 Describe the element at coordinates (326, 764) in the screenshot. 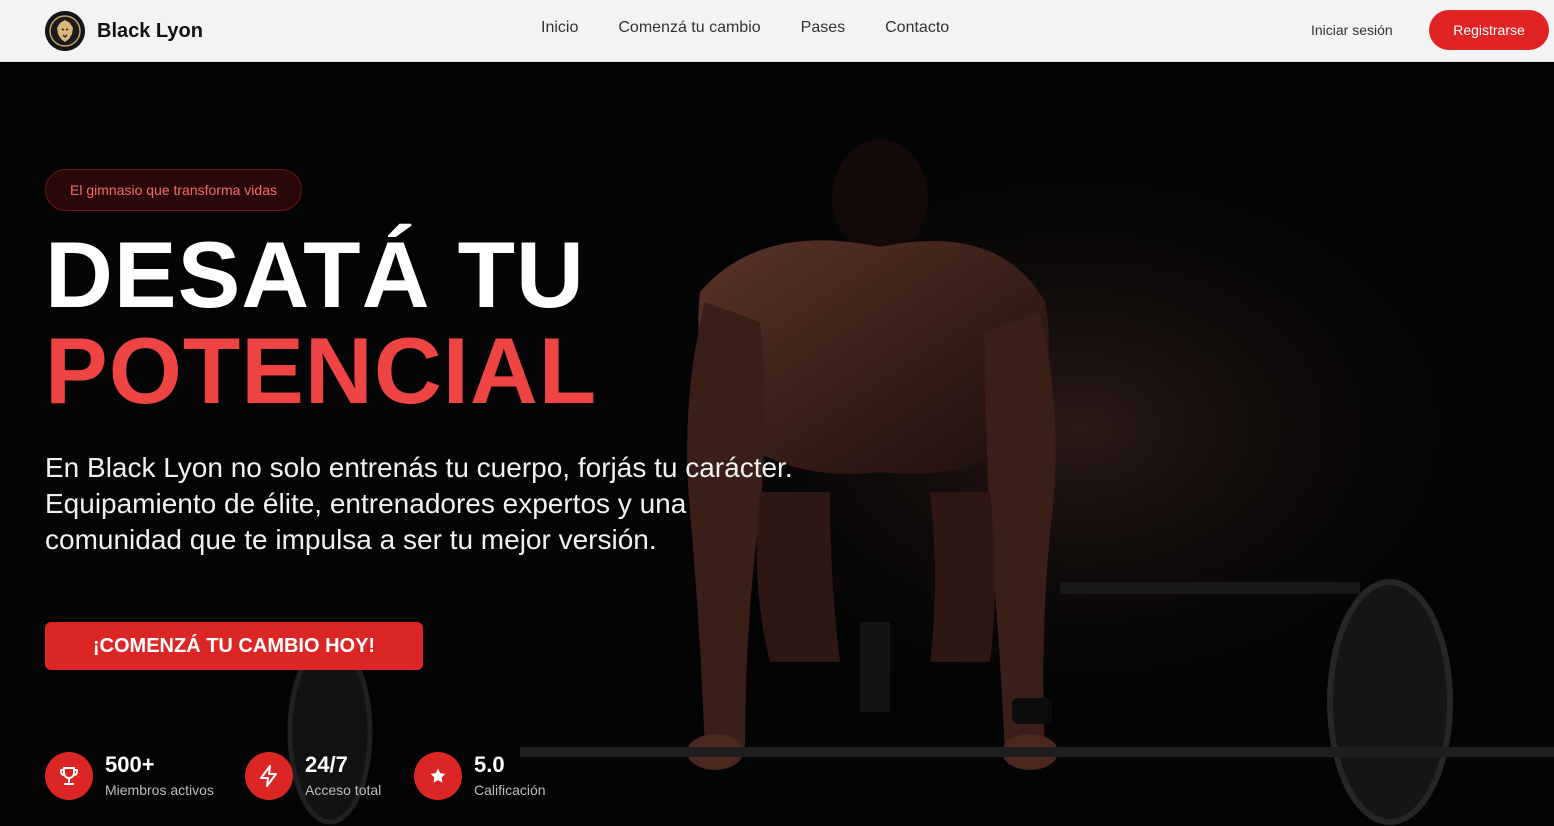

I see `stat-value: 24/7` at that location.